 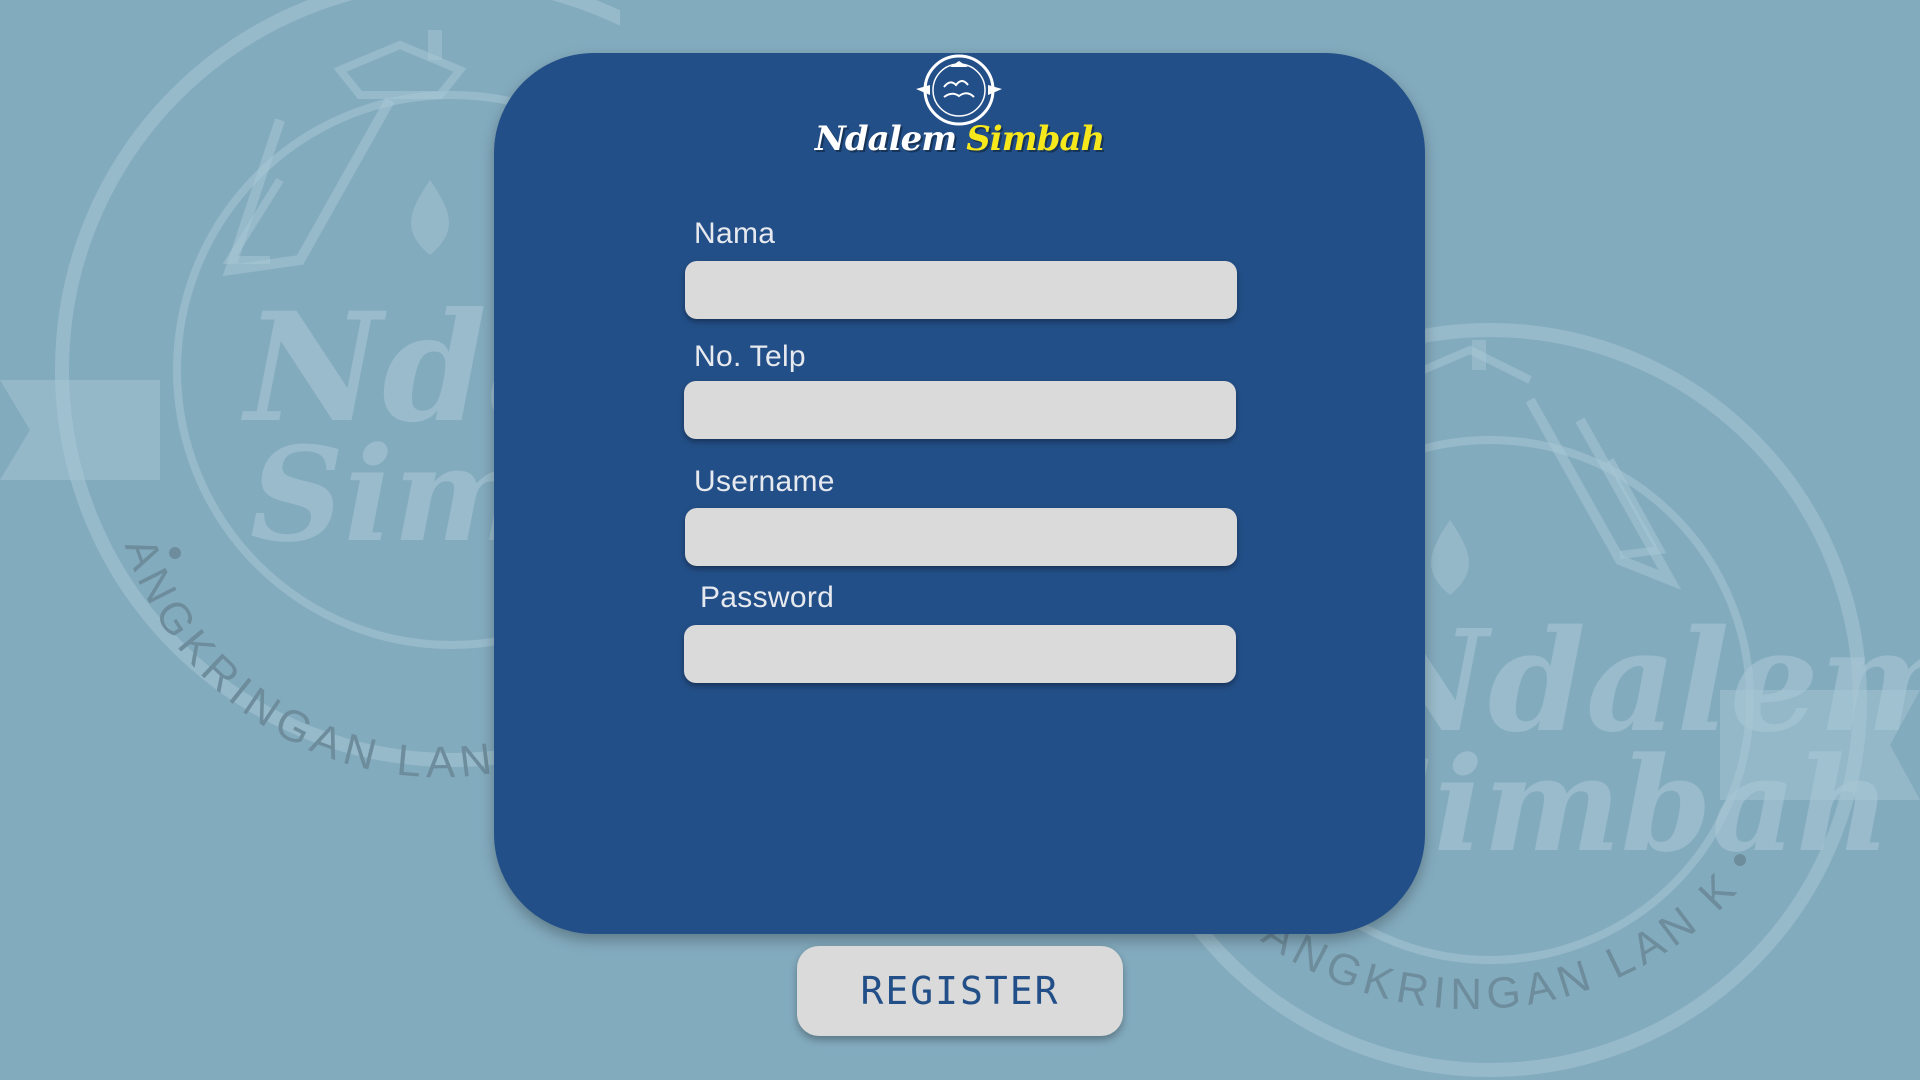 I want to click on brand-name-part1: Ndalem, so click(x=885, y=139).